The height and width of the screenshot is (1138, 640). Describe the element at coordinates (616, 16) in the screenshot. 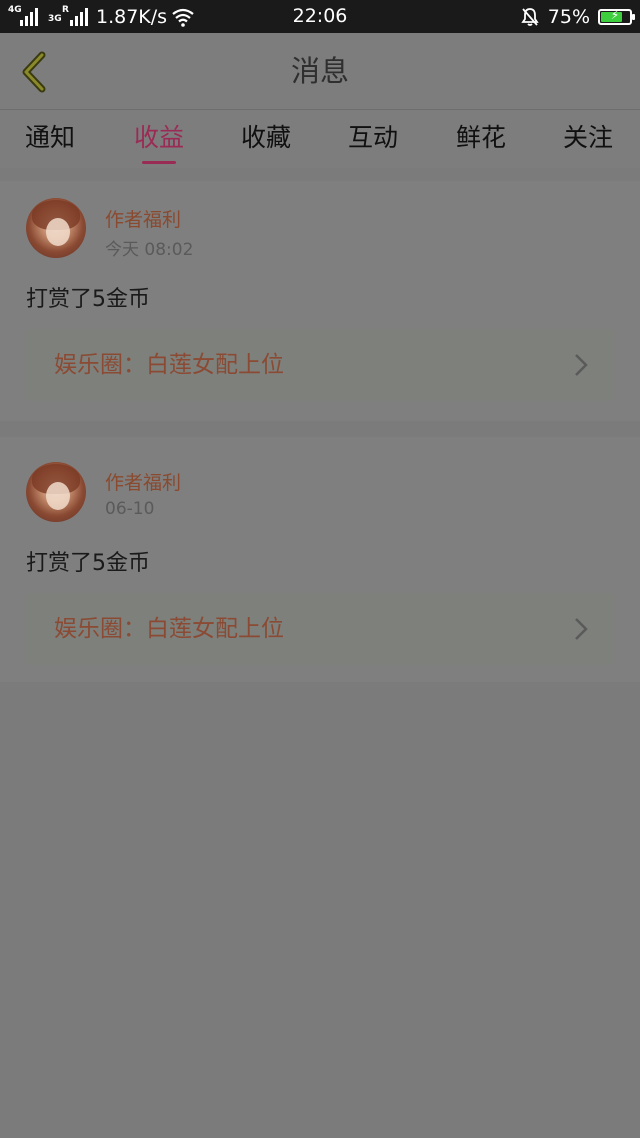

I see `battery-icon: ⚡` at that location.